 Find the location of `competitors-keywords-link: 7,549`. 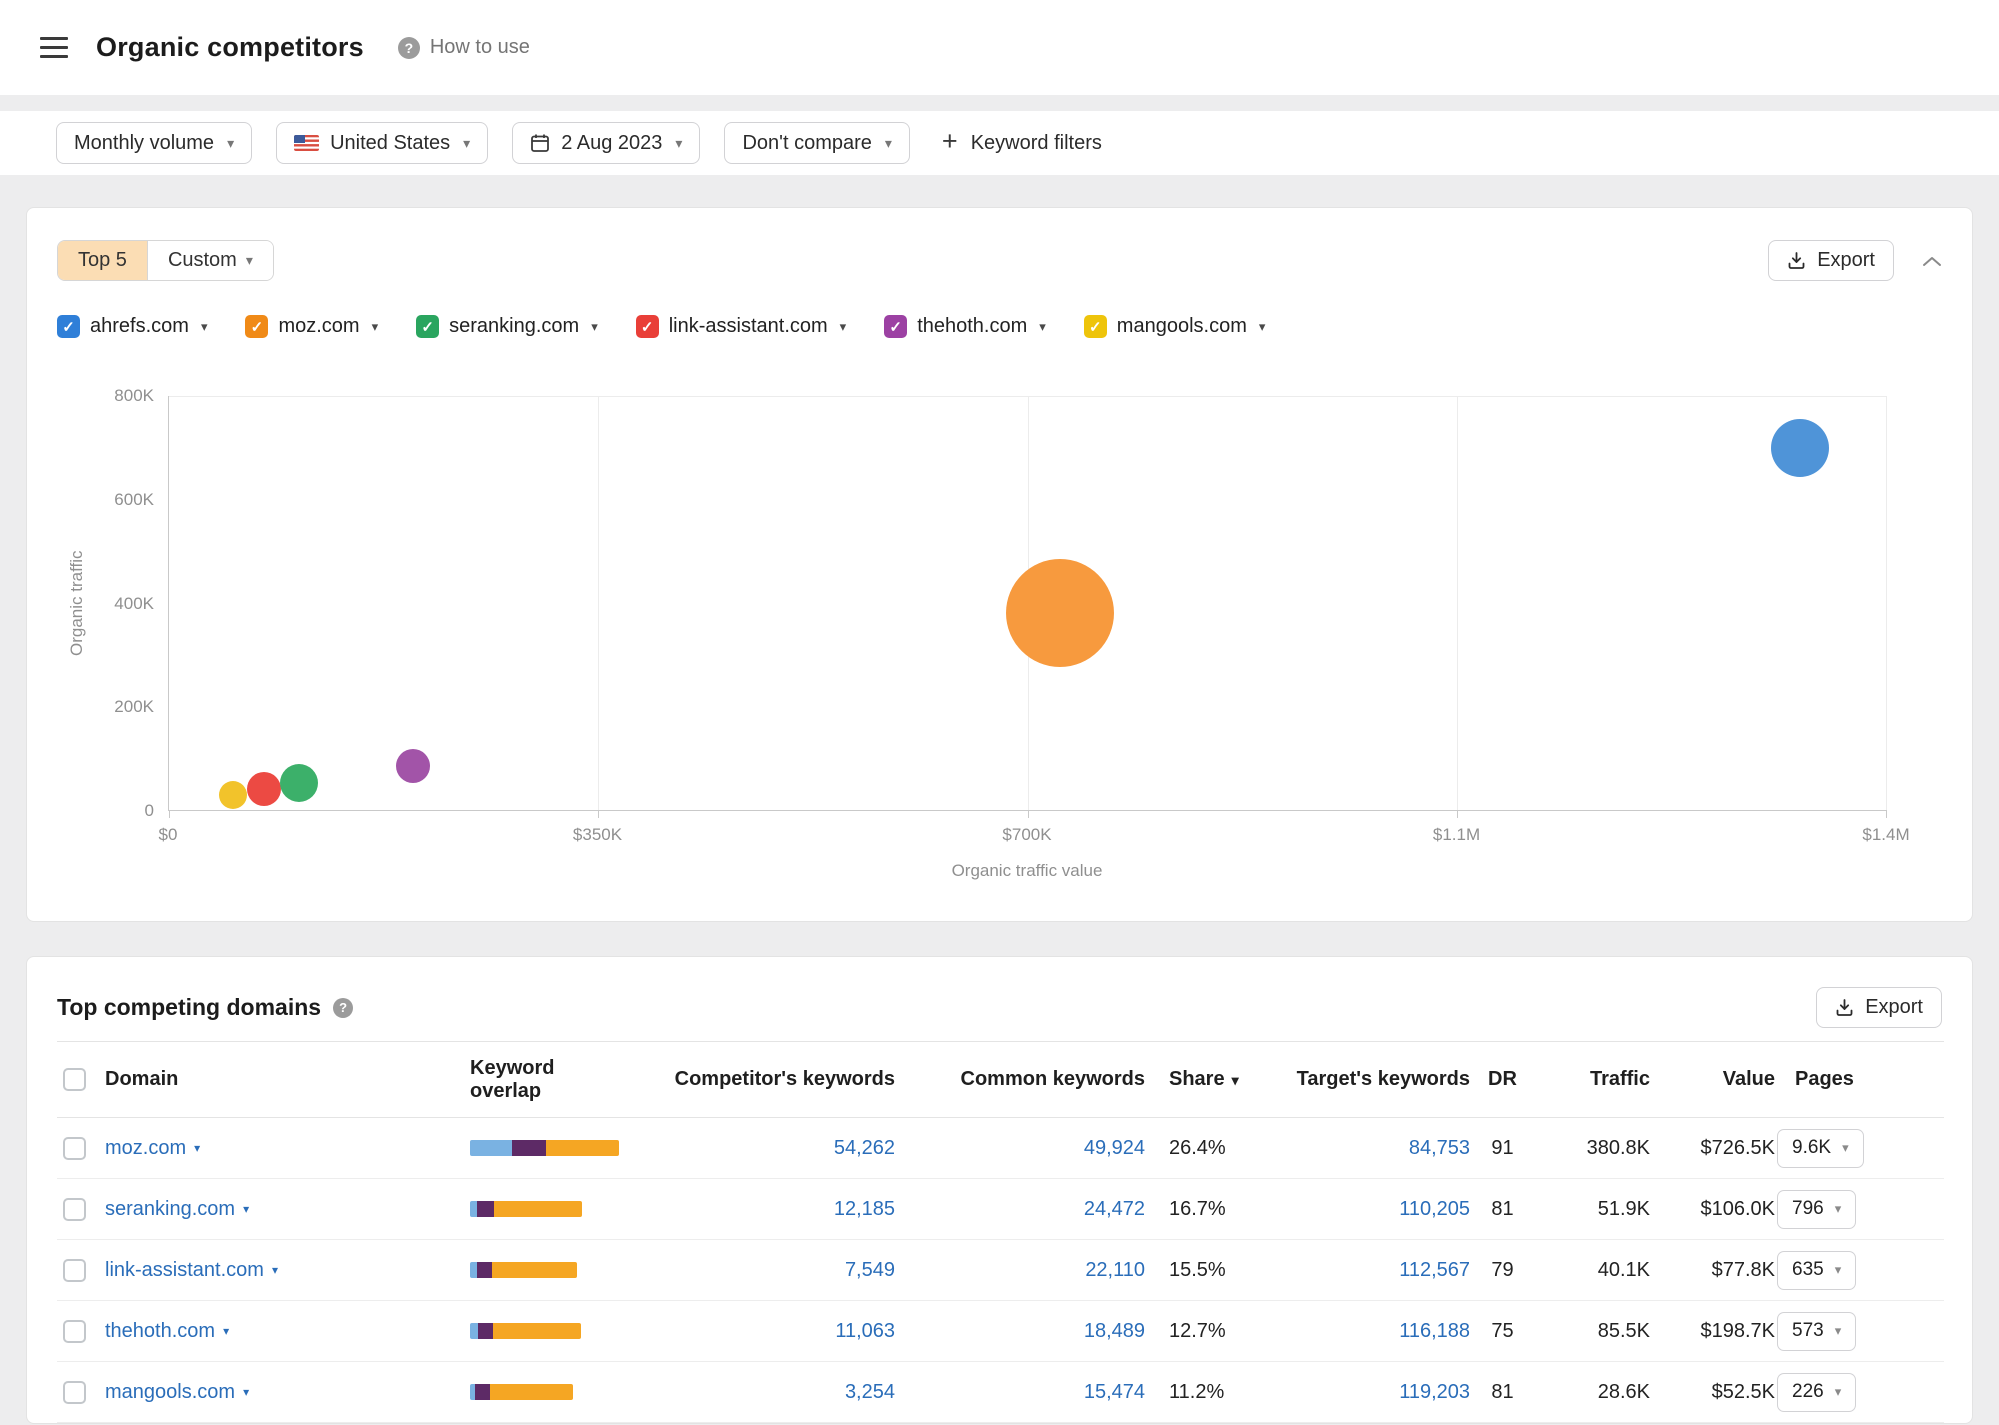

competitors-keywords-link: 7,549 is located at coordinates (870, 1270).